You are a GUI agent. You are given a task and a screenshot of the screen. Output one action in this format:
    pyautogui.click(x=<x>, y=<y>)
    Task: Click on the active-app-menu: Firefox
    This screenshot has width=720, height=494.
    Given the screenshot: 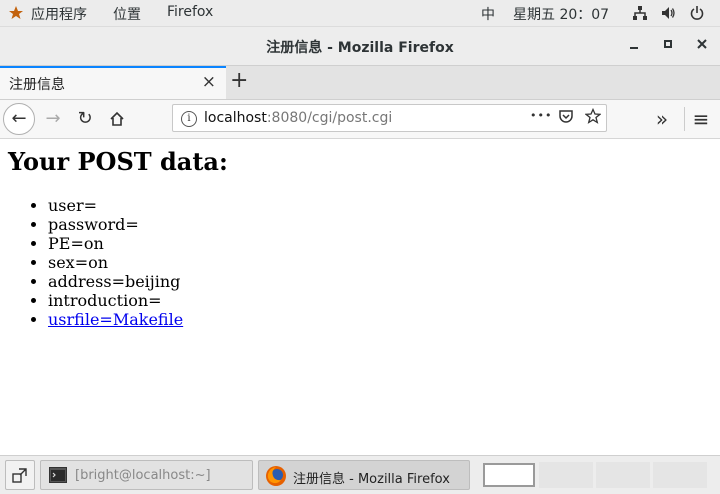 What is the action you would take?
    pyautogui.click(x=190, y=12)
    